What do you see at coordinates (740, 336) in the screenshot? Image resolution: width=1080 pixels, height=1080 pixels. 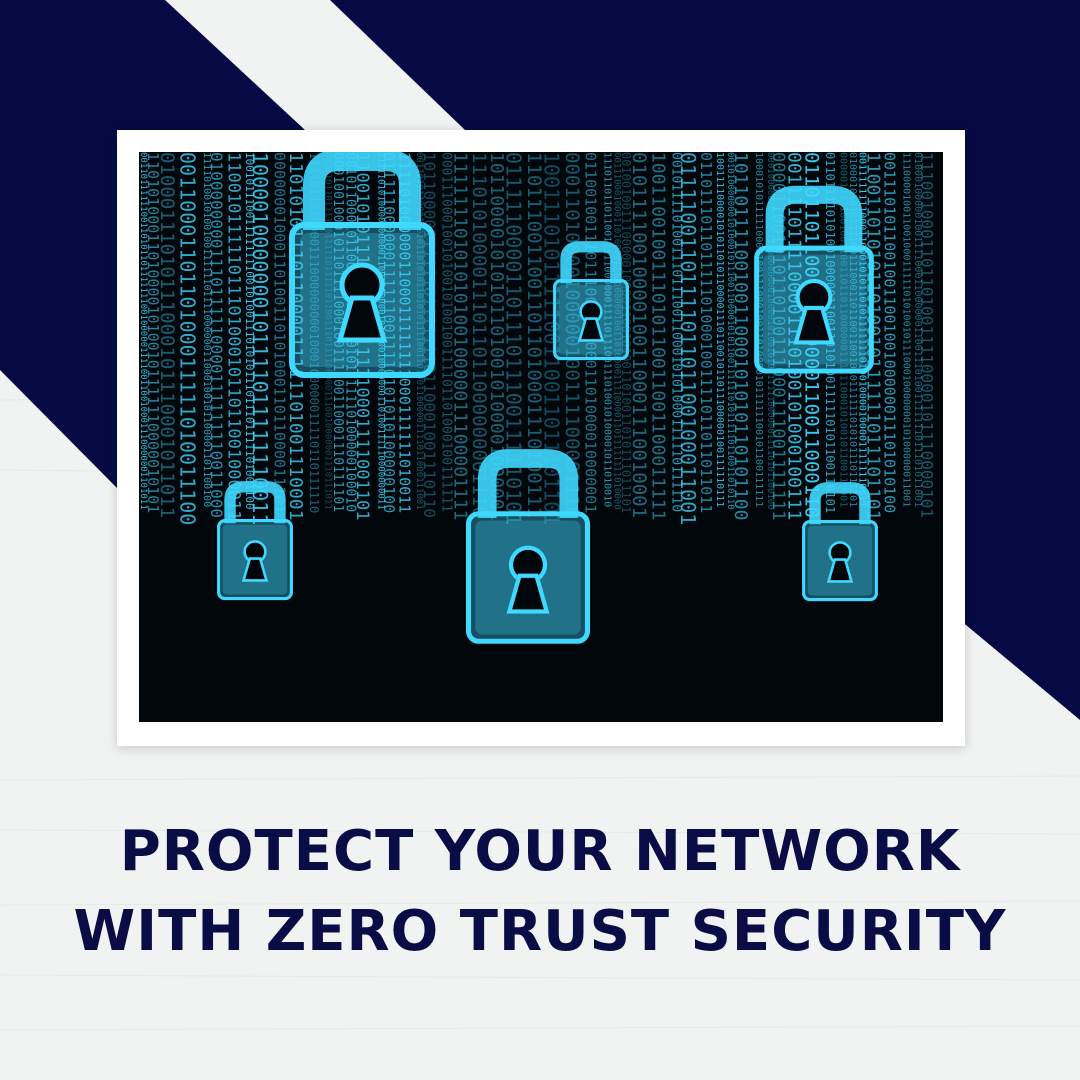 I see `binary-column: 1011011110010011000101010110101100` at bounding box center [740, 336].